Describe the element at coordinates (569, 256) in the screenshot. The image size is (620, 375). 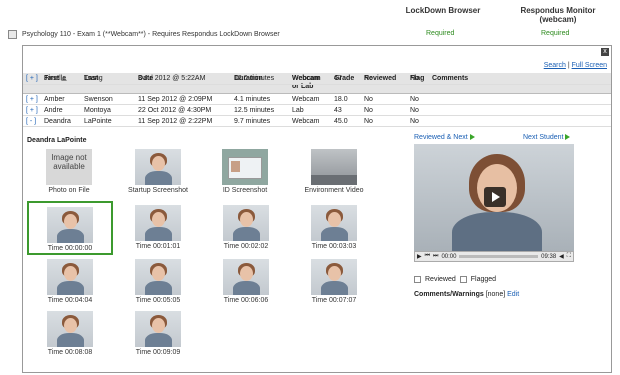
I see `fullscreen-icon: ⛶` at that location.